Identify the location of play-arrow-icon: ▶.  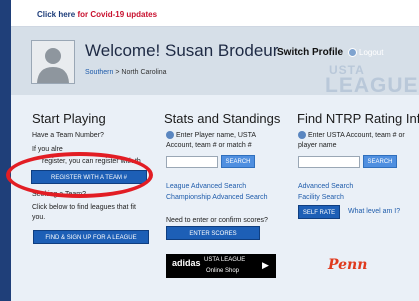
(265, 265).